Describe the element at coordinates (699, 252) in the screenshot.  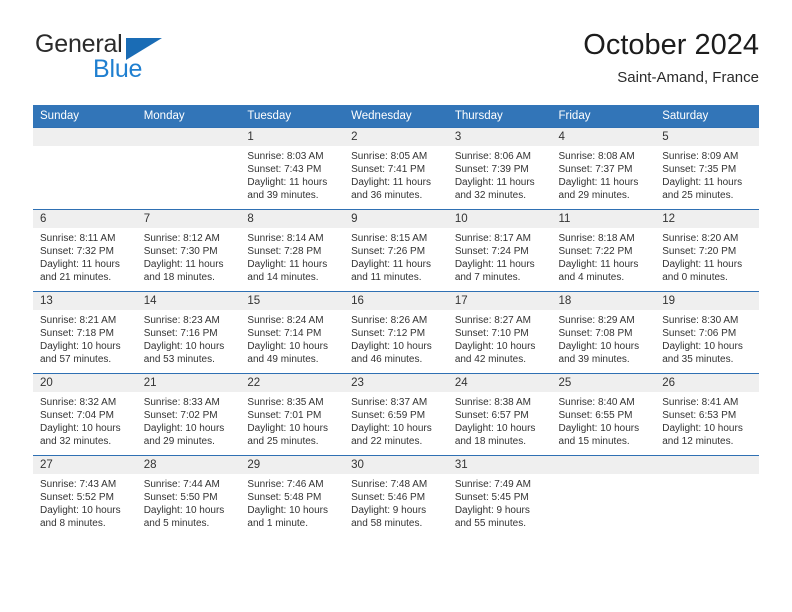
I see `sunset-text: Sunset: 7:20 PM` at that location.